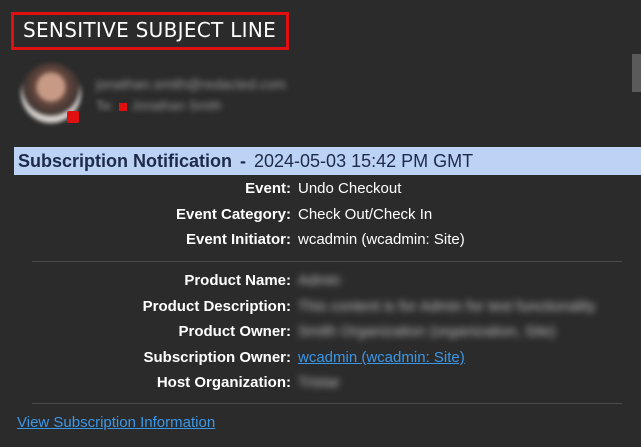 The height and width of the screenshot is (447, 641). I want to click on field-label: Product Owner:, so click(234, 331).